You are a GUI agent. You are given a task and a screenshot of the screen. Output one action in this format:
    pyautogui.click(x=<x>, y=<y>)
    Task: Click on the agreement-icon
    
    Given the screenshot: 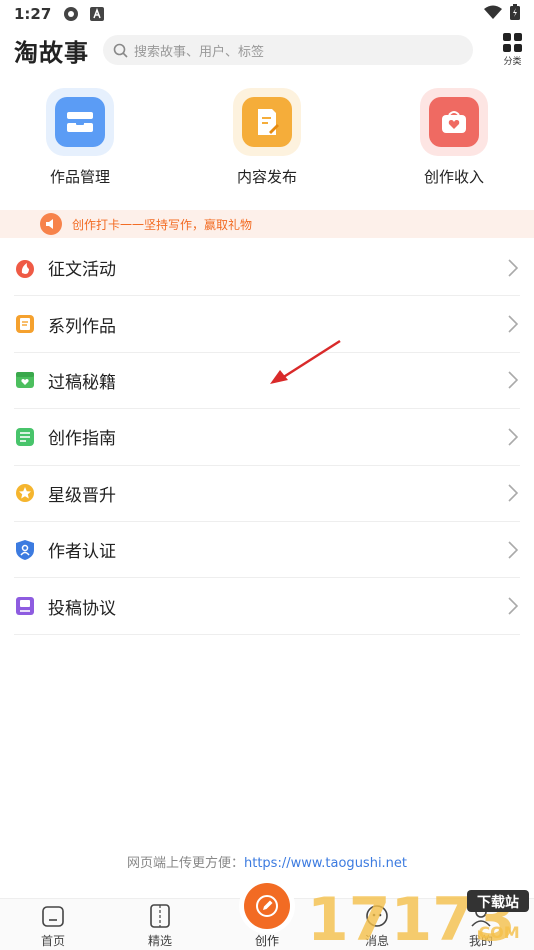 What is the action you would take?
    pyautogui.click(x=25, y=606)
    